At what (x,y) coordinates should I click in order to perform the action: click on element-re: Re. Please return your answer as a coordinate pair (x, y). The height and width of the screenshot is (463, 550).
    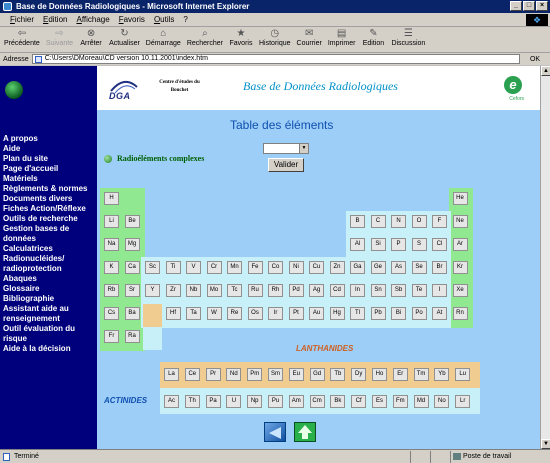
    Looking at the image, I should click on (234, 313).